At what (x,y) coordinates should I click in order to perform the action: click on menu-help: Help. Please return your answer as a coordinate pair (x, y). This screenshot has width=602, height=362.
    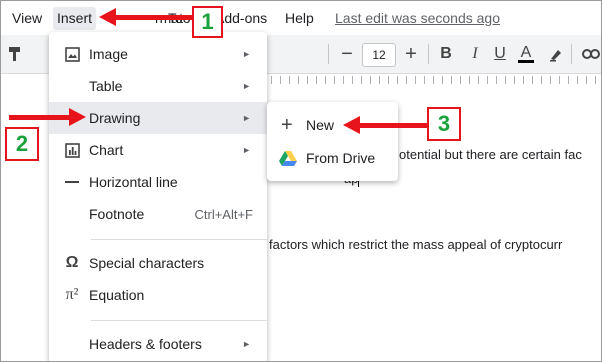
    Looking at the image, I should click on (299, 18).